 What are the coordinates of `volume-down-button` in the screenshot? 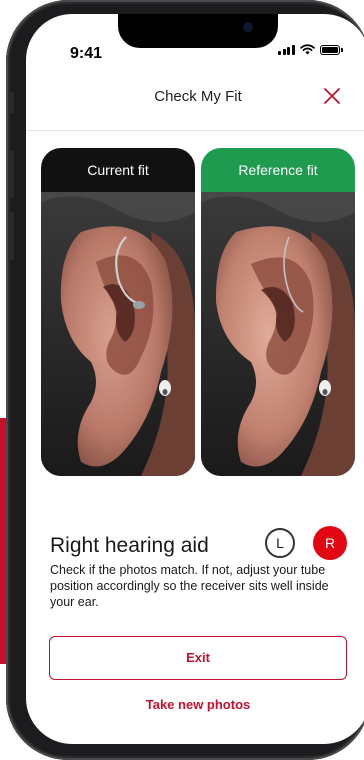 It's located at (11, 236).